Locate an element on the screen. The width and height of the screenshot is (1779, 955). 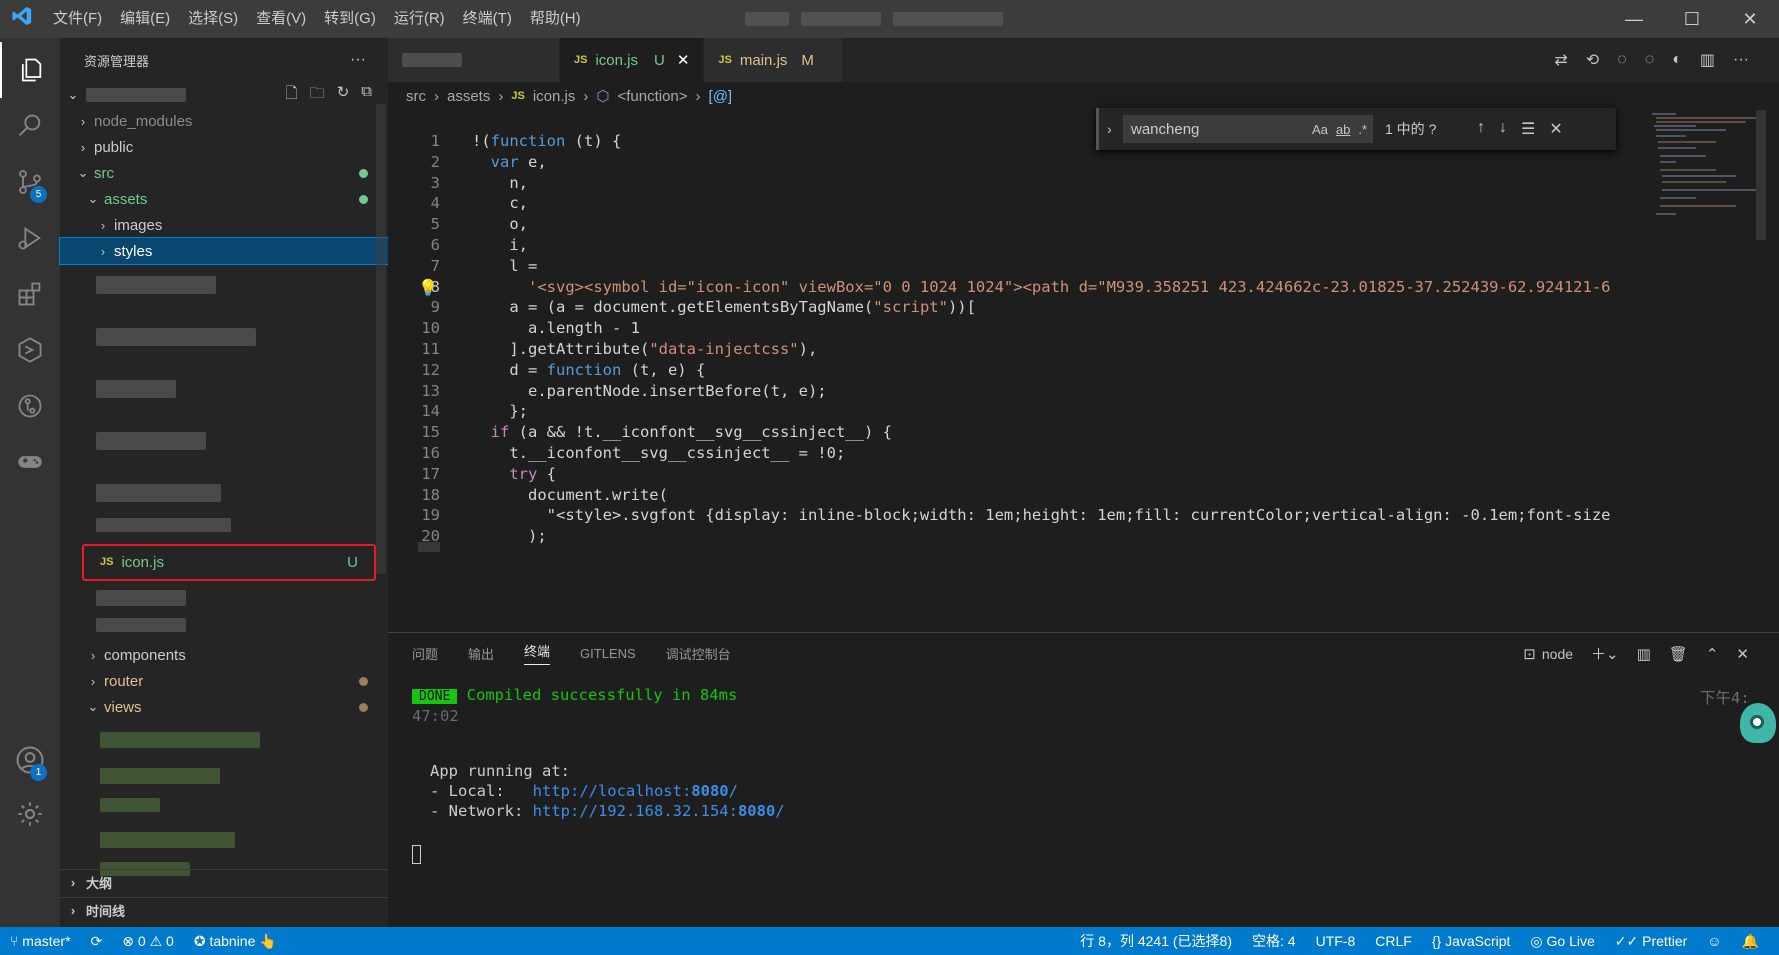
new-folder-icon: 🗀 is located at coordinates (317, 95).